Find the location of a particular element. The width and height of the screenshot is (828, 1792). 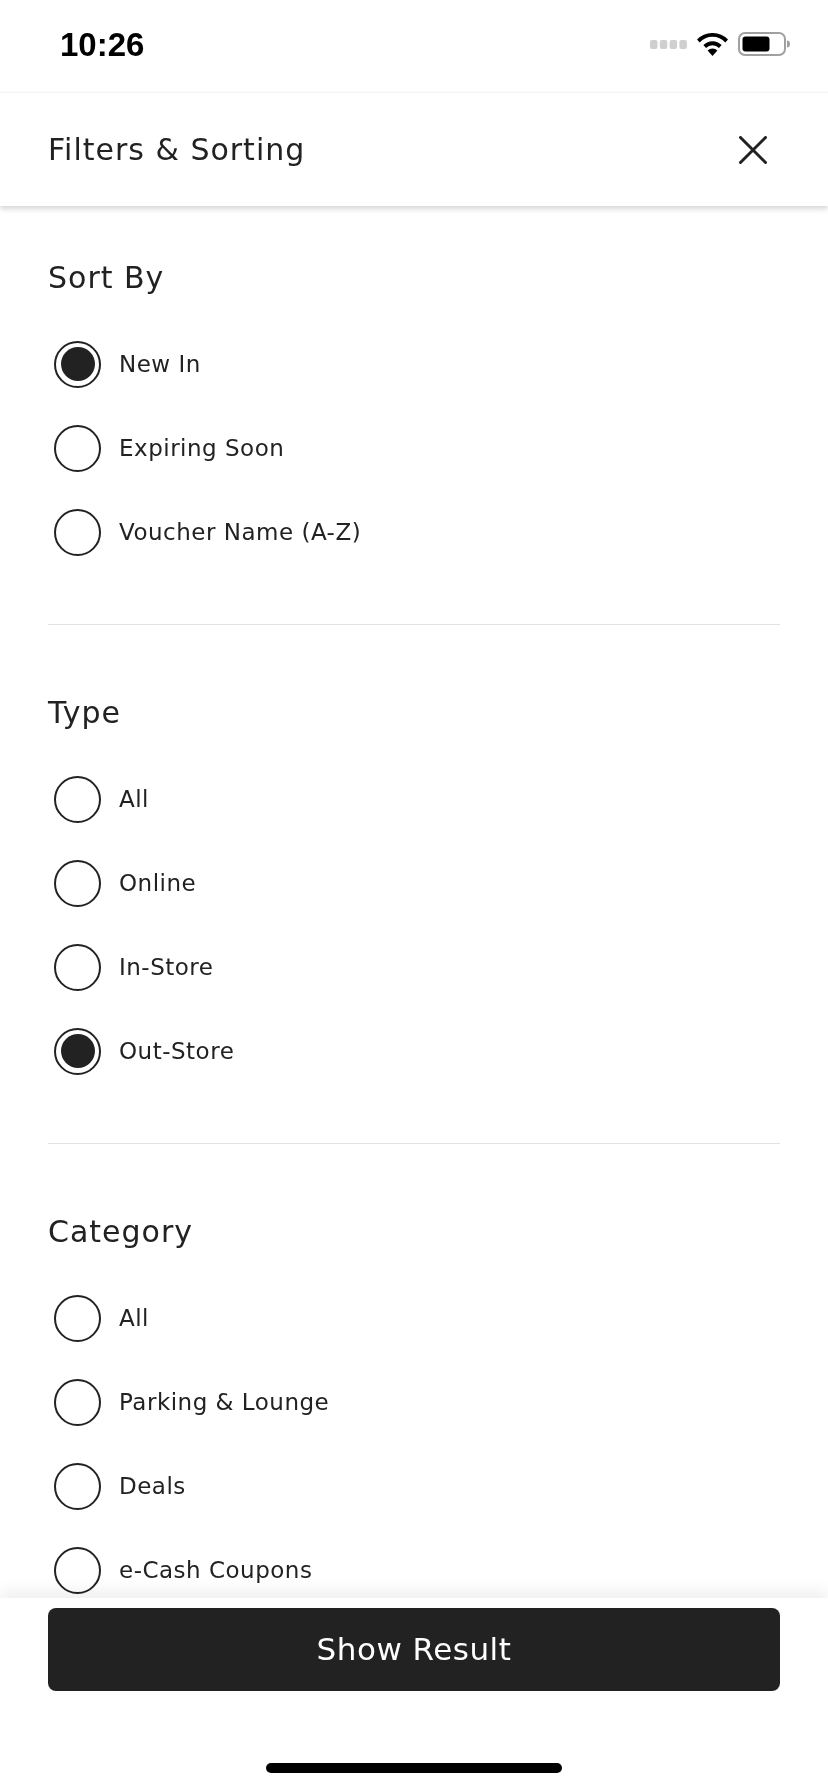

close-button is located at coordinates (753, 149).